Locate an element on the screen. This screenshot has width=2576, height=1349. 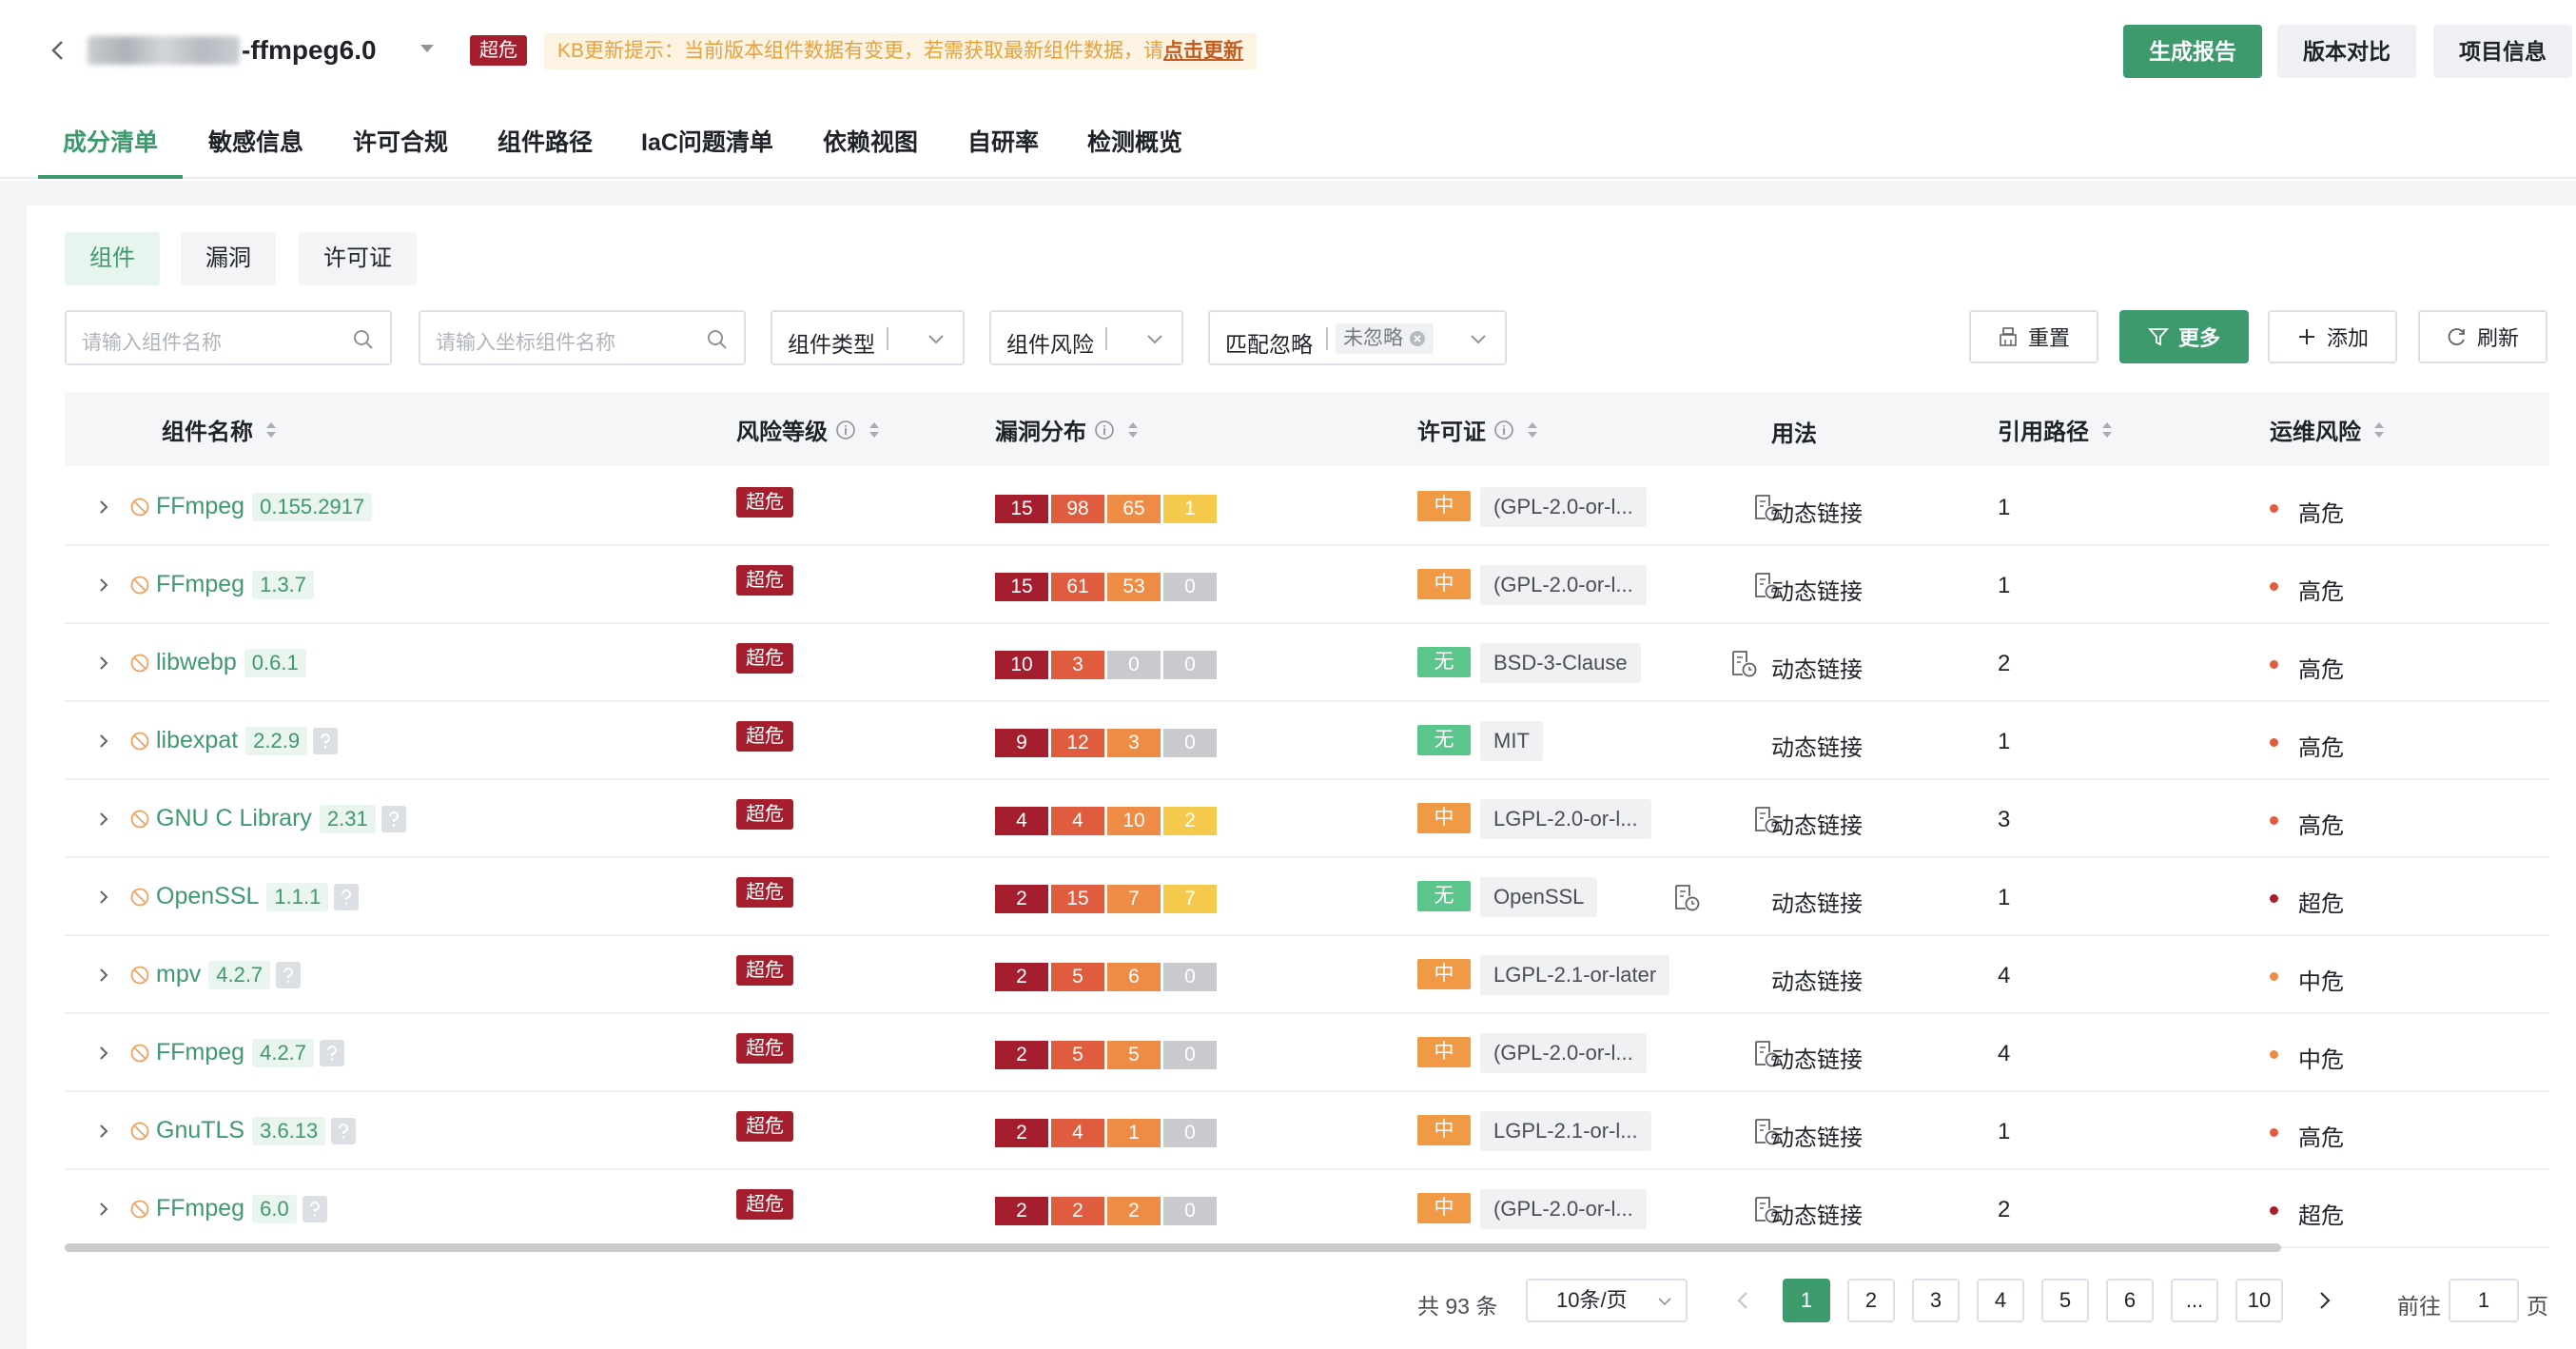
generate-report-button: 生成报告 is located at coordinates (2193, 51).